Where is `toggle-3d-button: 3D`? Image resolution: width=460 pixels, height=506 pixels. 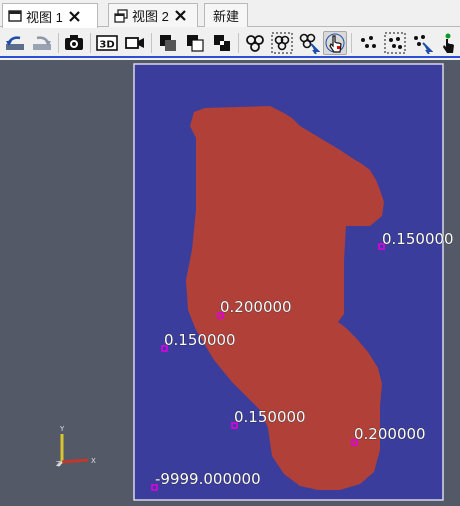
toggle-3d-button: 3D is located at coordinates (107, 43).